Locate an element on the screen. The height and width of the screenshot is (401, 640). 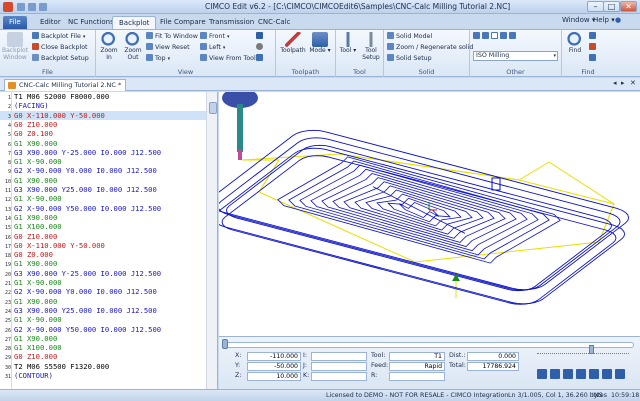
goto-icon is located at coordinates (593, 47).